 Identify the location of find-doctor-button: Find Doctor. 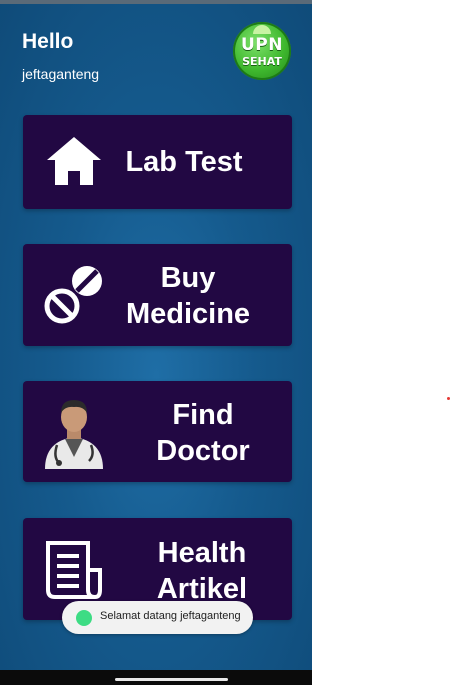
(157, 431).